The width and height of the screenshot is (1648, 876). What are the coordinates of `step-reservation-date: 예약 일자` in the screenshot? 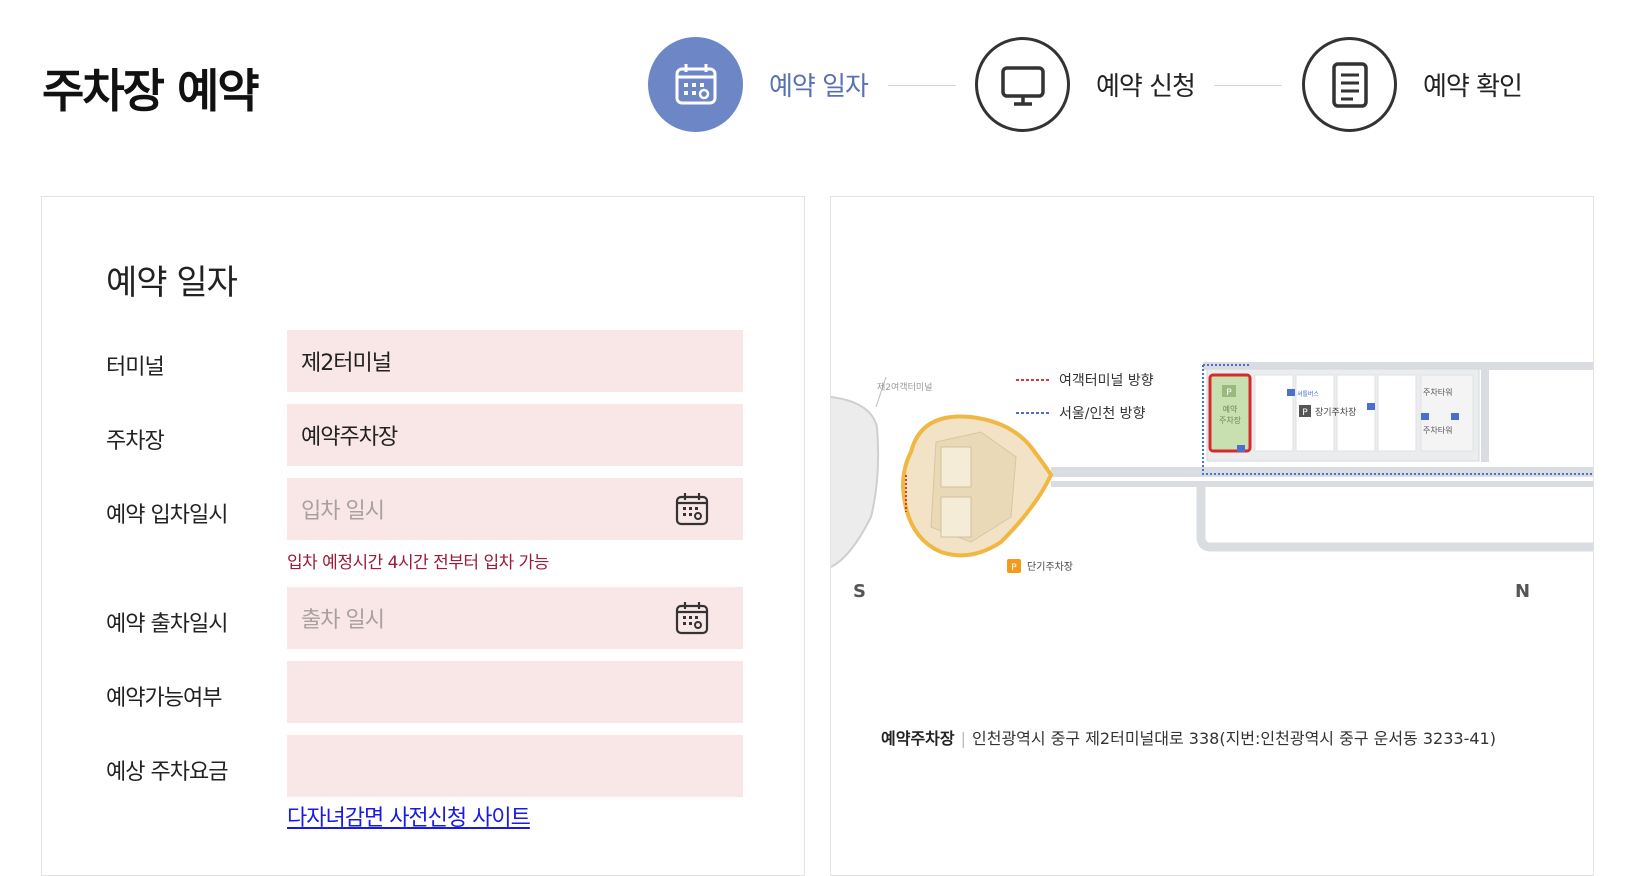 It's located at (758, 84).